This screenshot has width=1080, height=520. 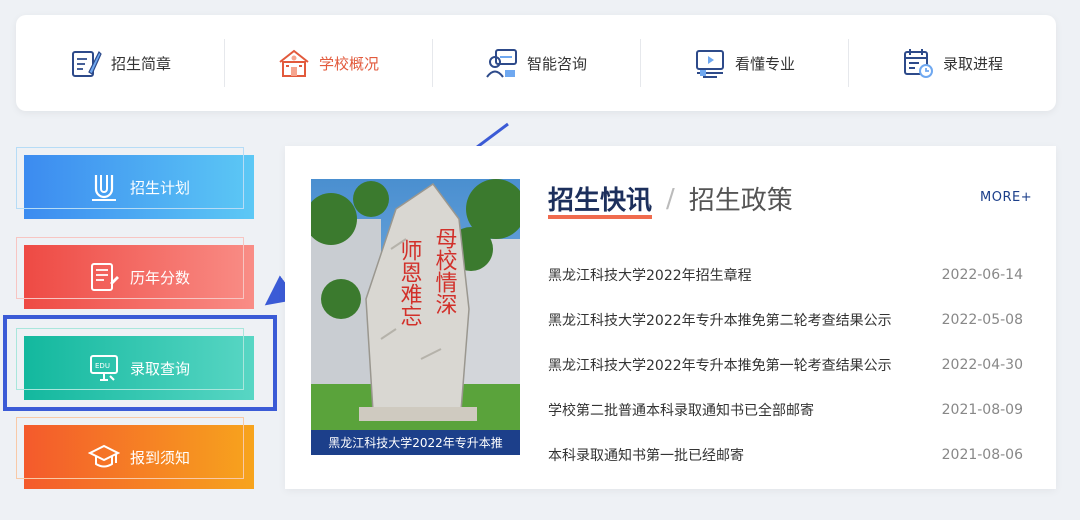 I want to click on score-sheet-icon, so click(x=104, y=277).